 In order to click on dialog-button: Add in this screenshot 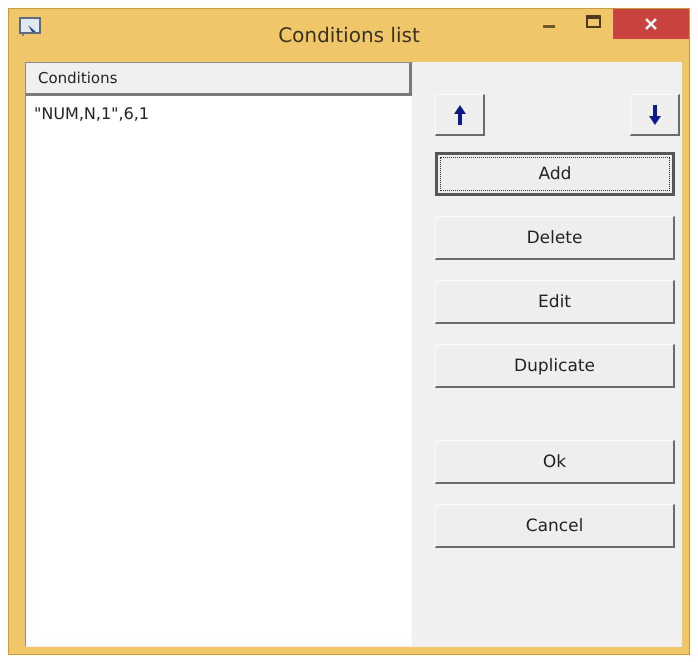, I will do `click(555, 174)`.